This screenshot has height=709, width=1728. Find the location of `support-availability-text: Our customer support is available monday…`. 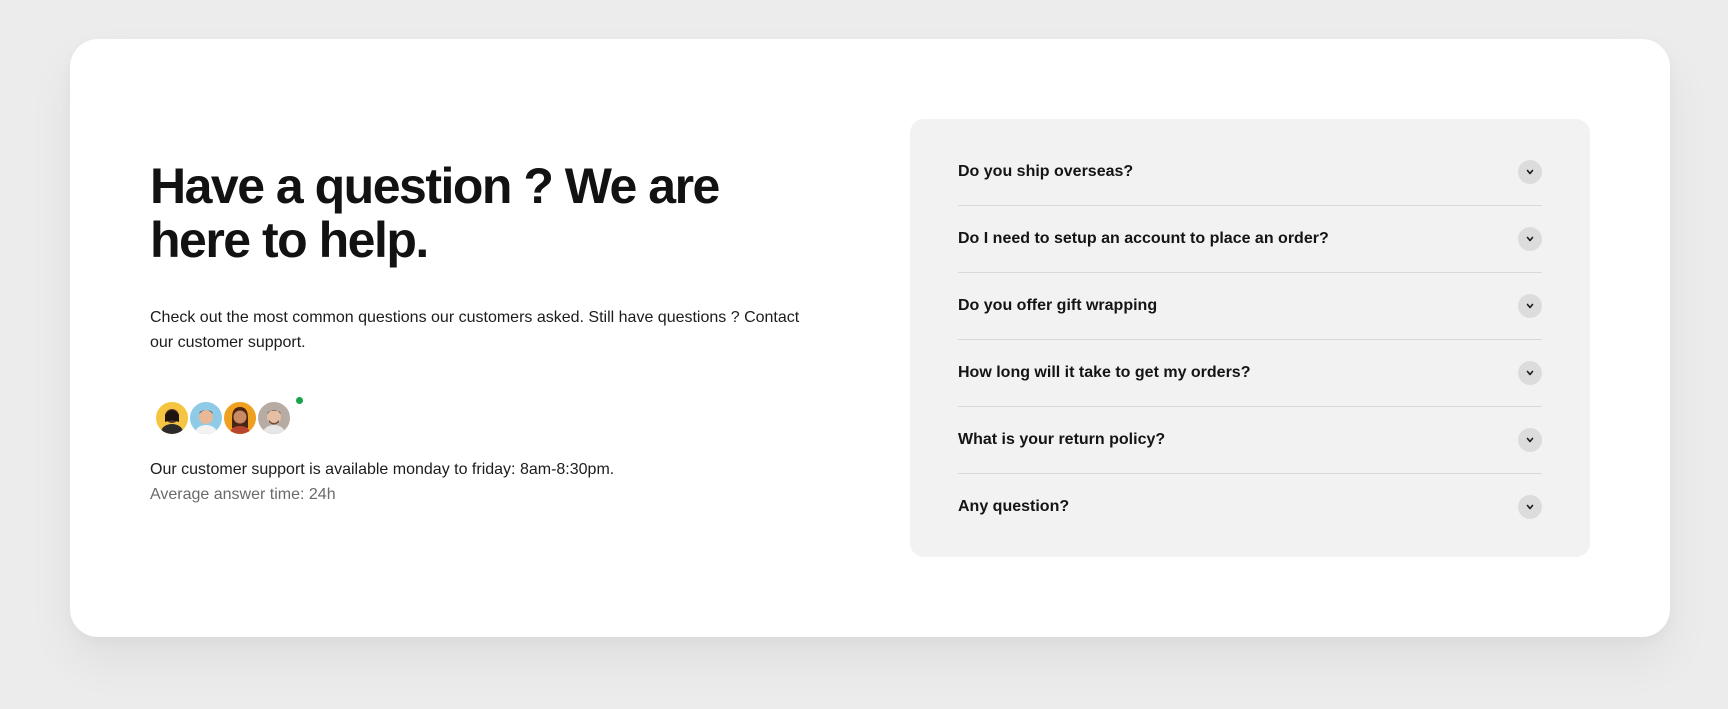

support-availability-text: Our customer support is available monday… is located at coordinates (382, 469).